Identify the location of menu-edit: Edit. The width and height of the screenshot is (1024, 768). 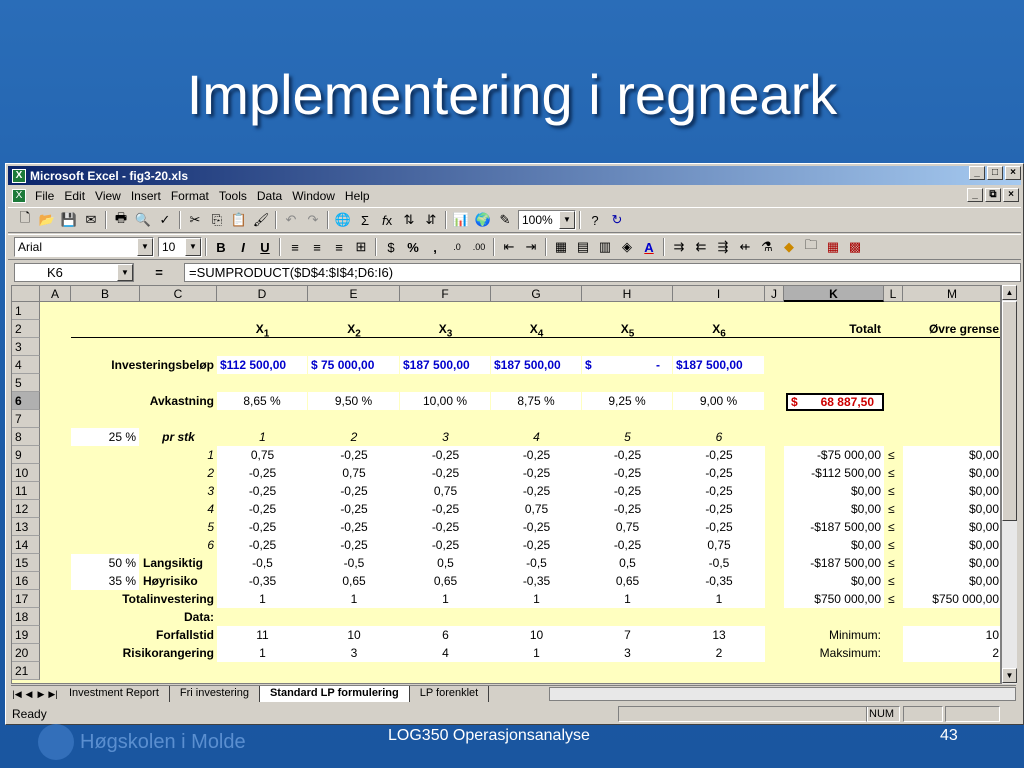
(74, 196).